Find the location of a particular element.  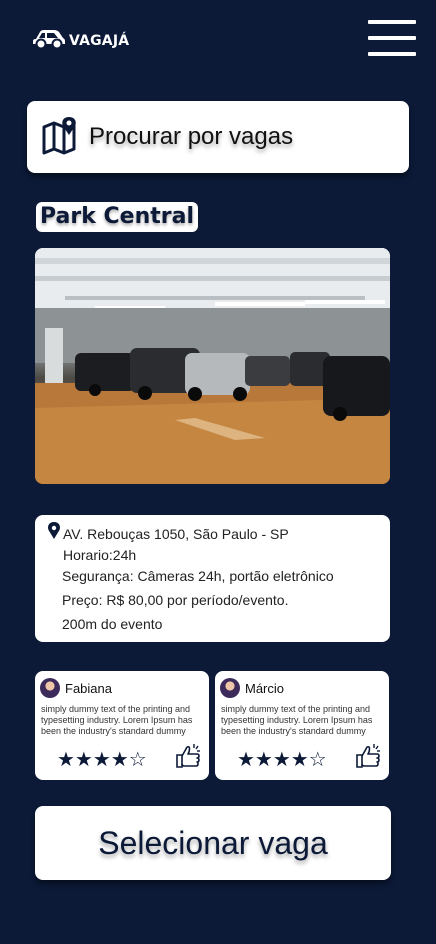

search-label: Procurar por vagas is located at coordinates (191, 136).